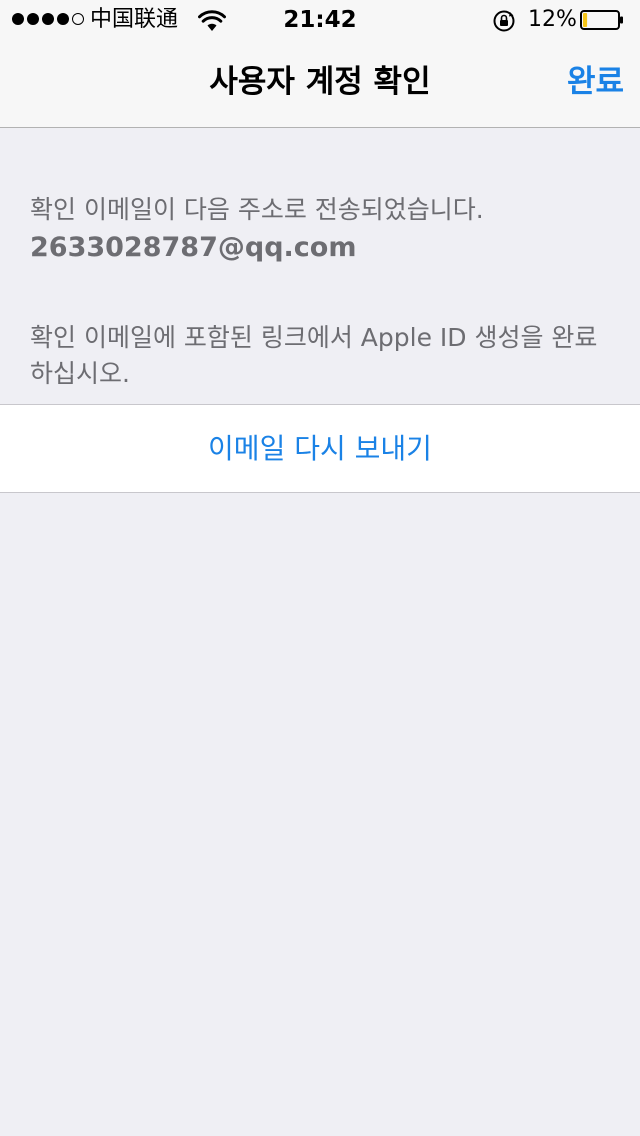 The image size is (640, 1136). What do you see at coordinates (585, 20) in the screenshot?
I see `battery-level-fill` at bounding box center [585, 20].